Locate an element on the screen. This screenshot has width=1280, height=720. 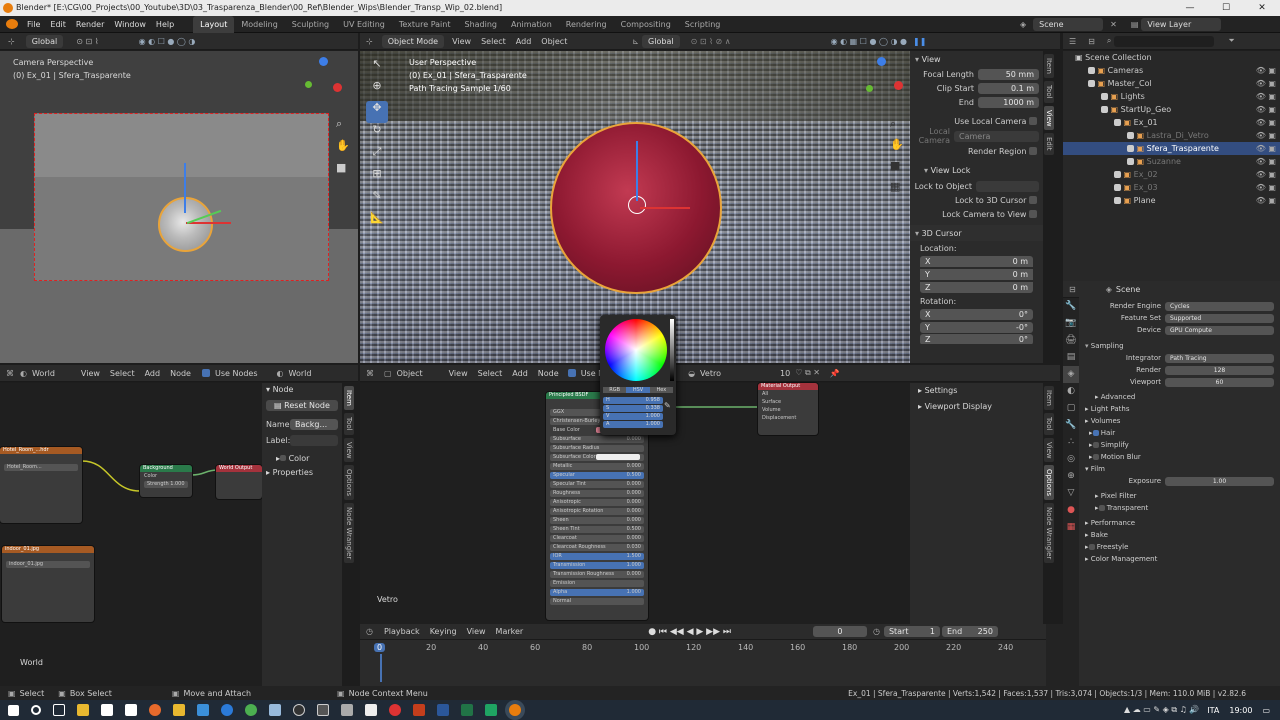
minimize-button: — is located at coordinates (1190, 8).